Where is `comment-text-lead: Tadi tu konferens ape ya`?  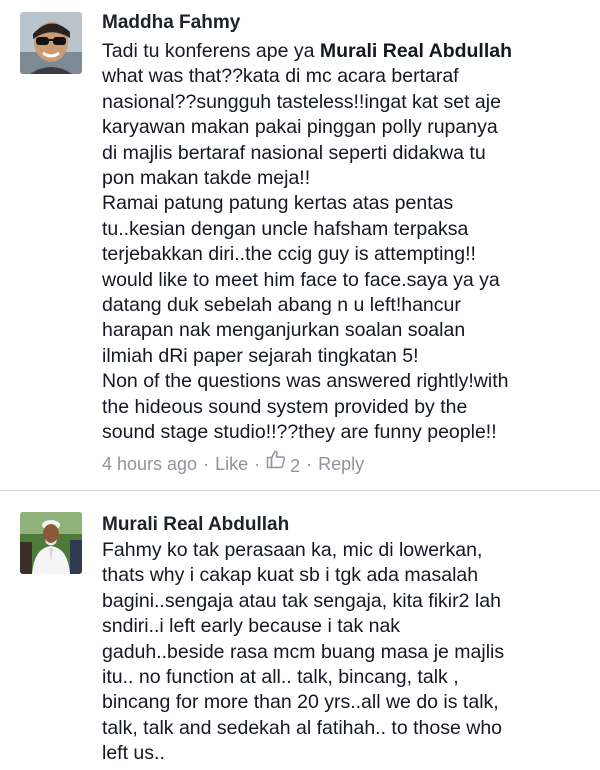
comment-text-lead: Tadi tu konferens ape ya is located at coordinates (211, 51).